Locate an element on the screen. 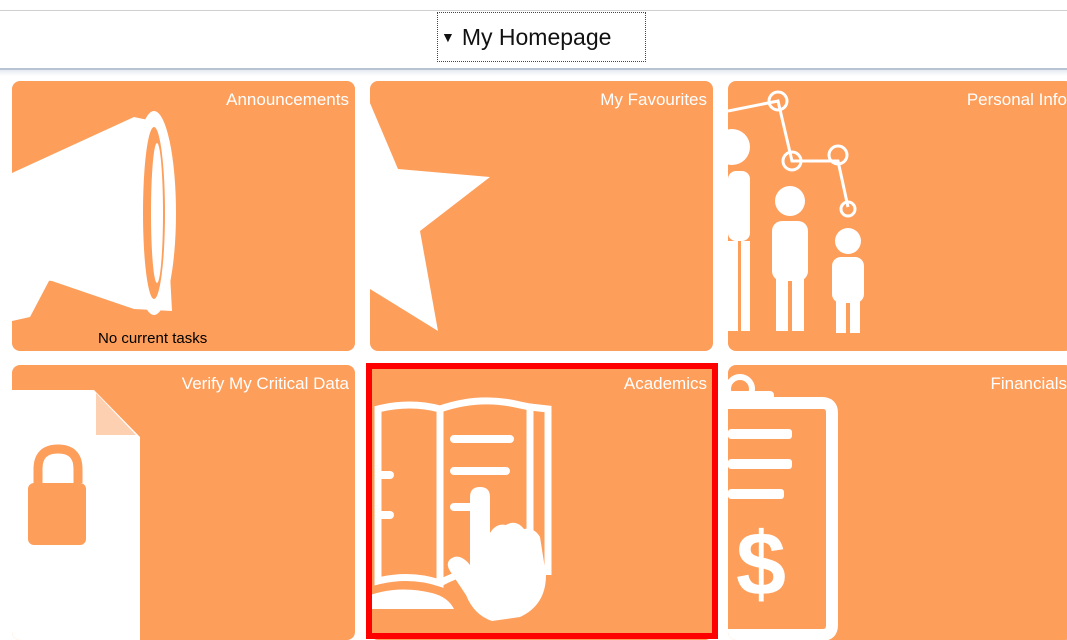 This screenshot has width=1067, height=640. caret-down-icon: ▼ is located at coordinates (448, 37).